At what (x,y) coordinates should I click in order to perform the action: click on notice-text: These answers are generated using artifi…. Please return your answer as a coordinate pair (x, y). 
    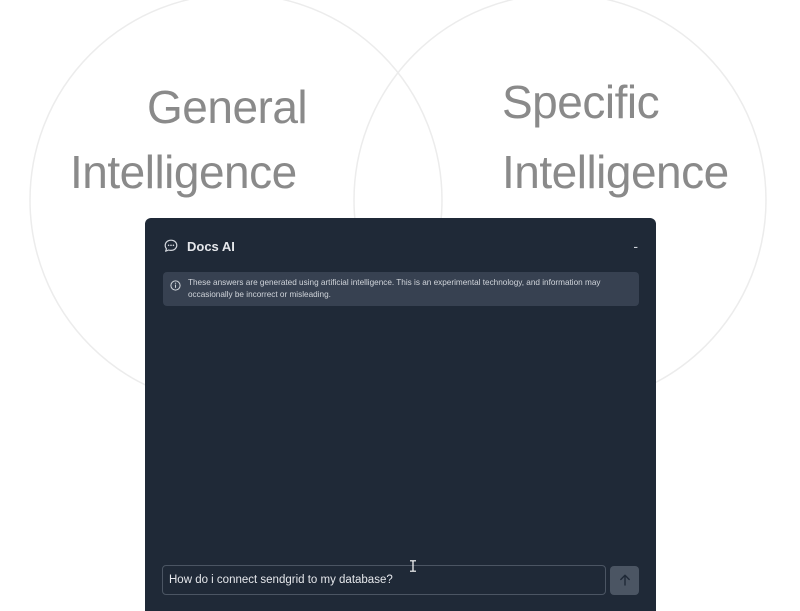
    Looking at the image, I should click on (394, 288).